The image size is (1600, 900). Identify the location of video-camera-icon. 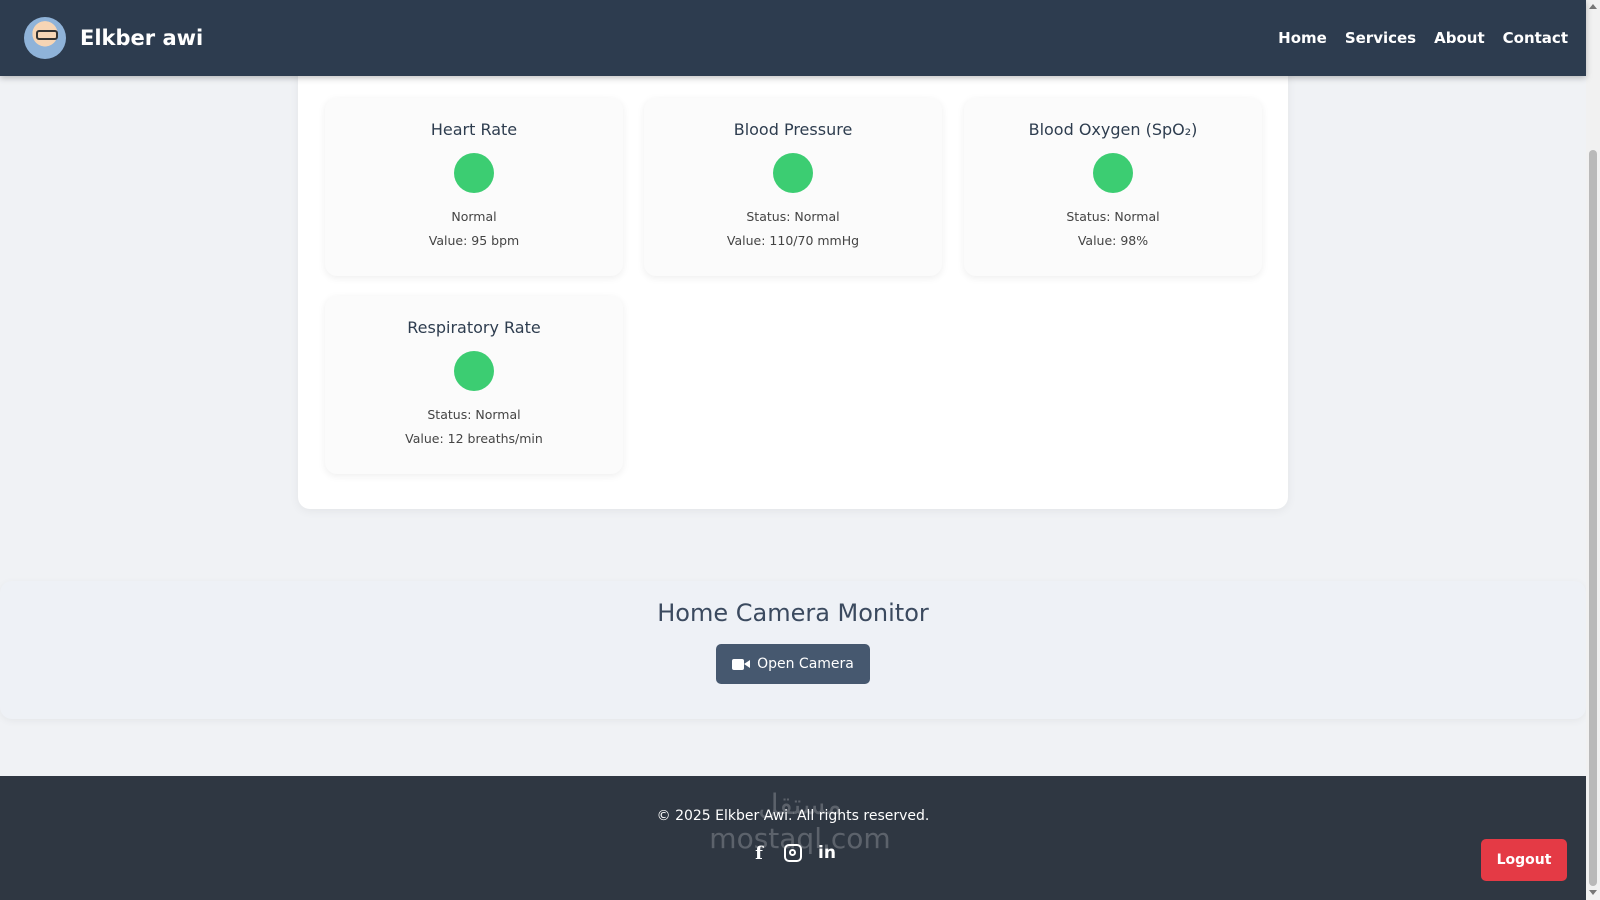
(741, 664).